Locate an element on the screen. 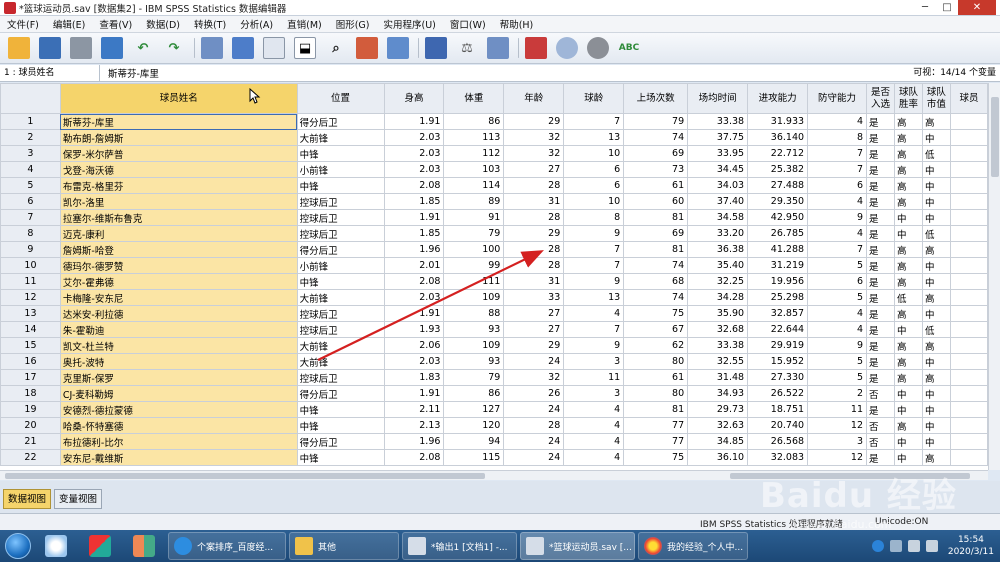  col-header-selected: 是否入选 is located at coordinates (880, 98).